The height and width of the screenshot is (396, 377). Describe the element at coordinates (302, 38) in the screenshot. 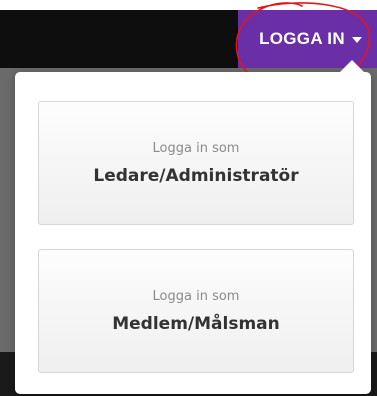

I see `login-button-label: LOGGA IN` at that location.